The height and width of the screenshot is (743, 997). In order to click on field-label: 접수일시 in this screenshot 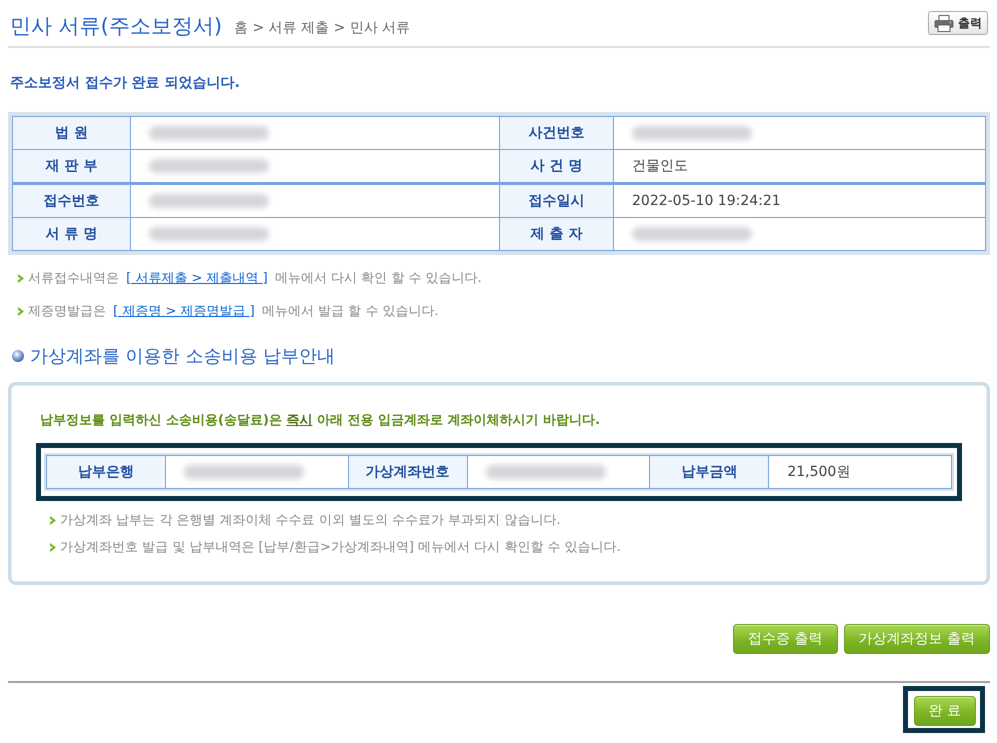, I will do `click(557, 201)`.